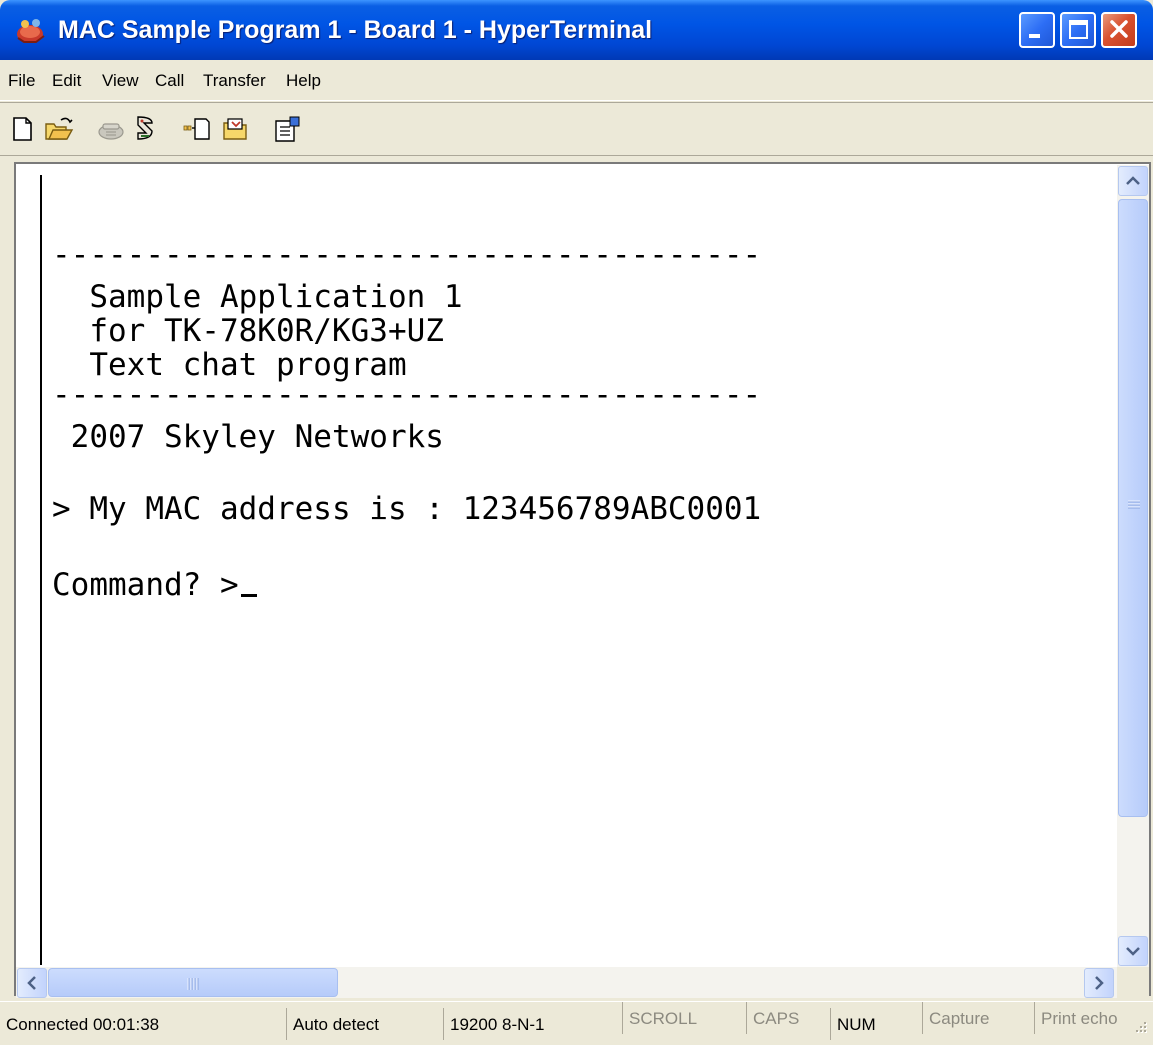  I want to click on menu-bar: File Edit View Call Transfer Help, so click(576, 80).